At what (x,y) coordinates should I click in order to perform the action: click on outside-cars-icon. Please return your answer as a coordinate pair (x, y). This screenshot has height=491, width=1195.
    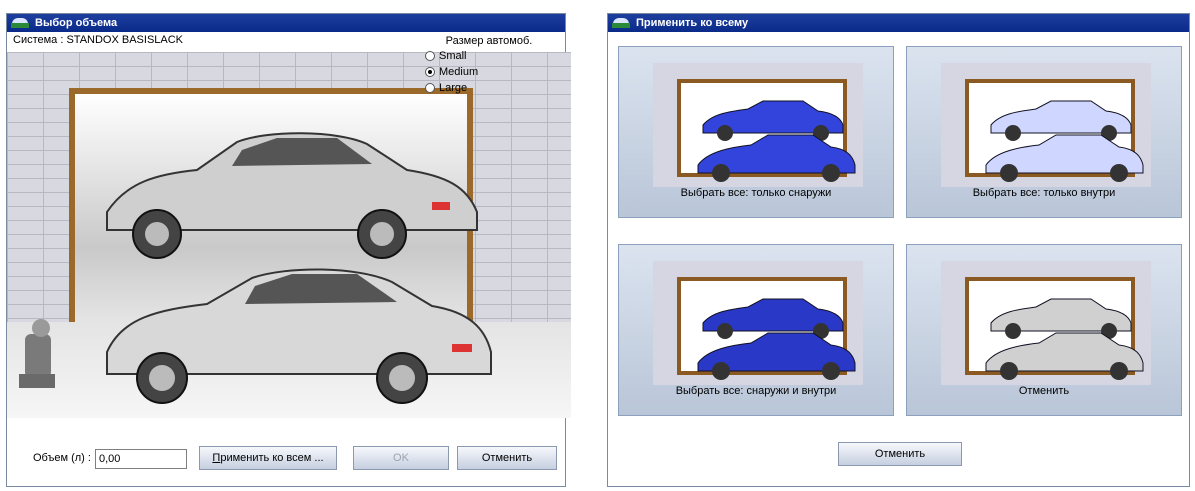
    Looking at the image, I should click on (758, 125).